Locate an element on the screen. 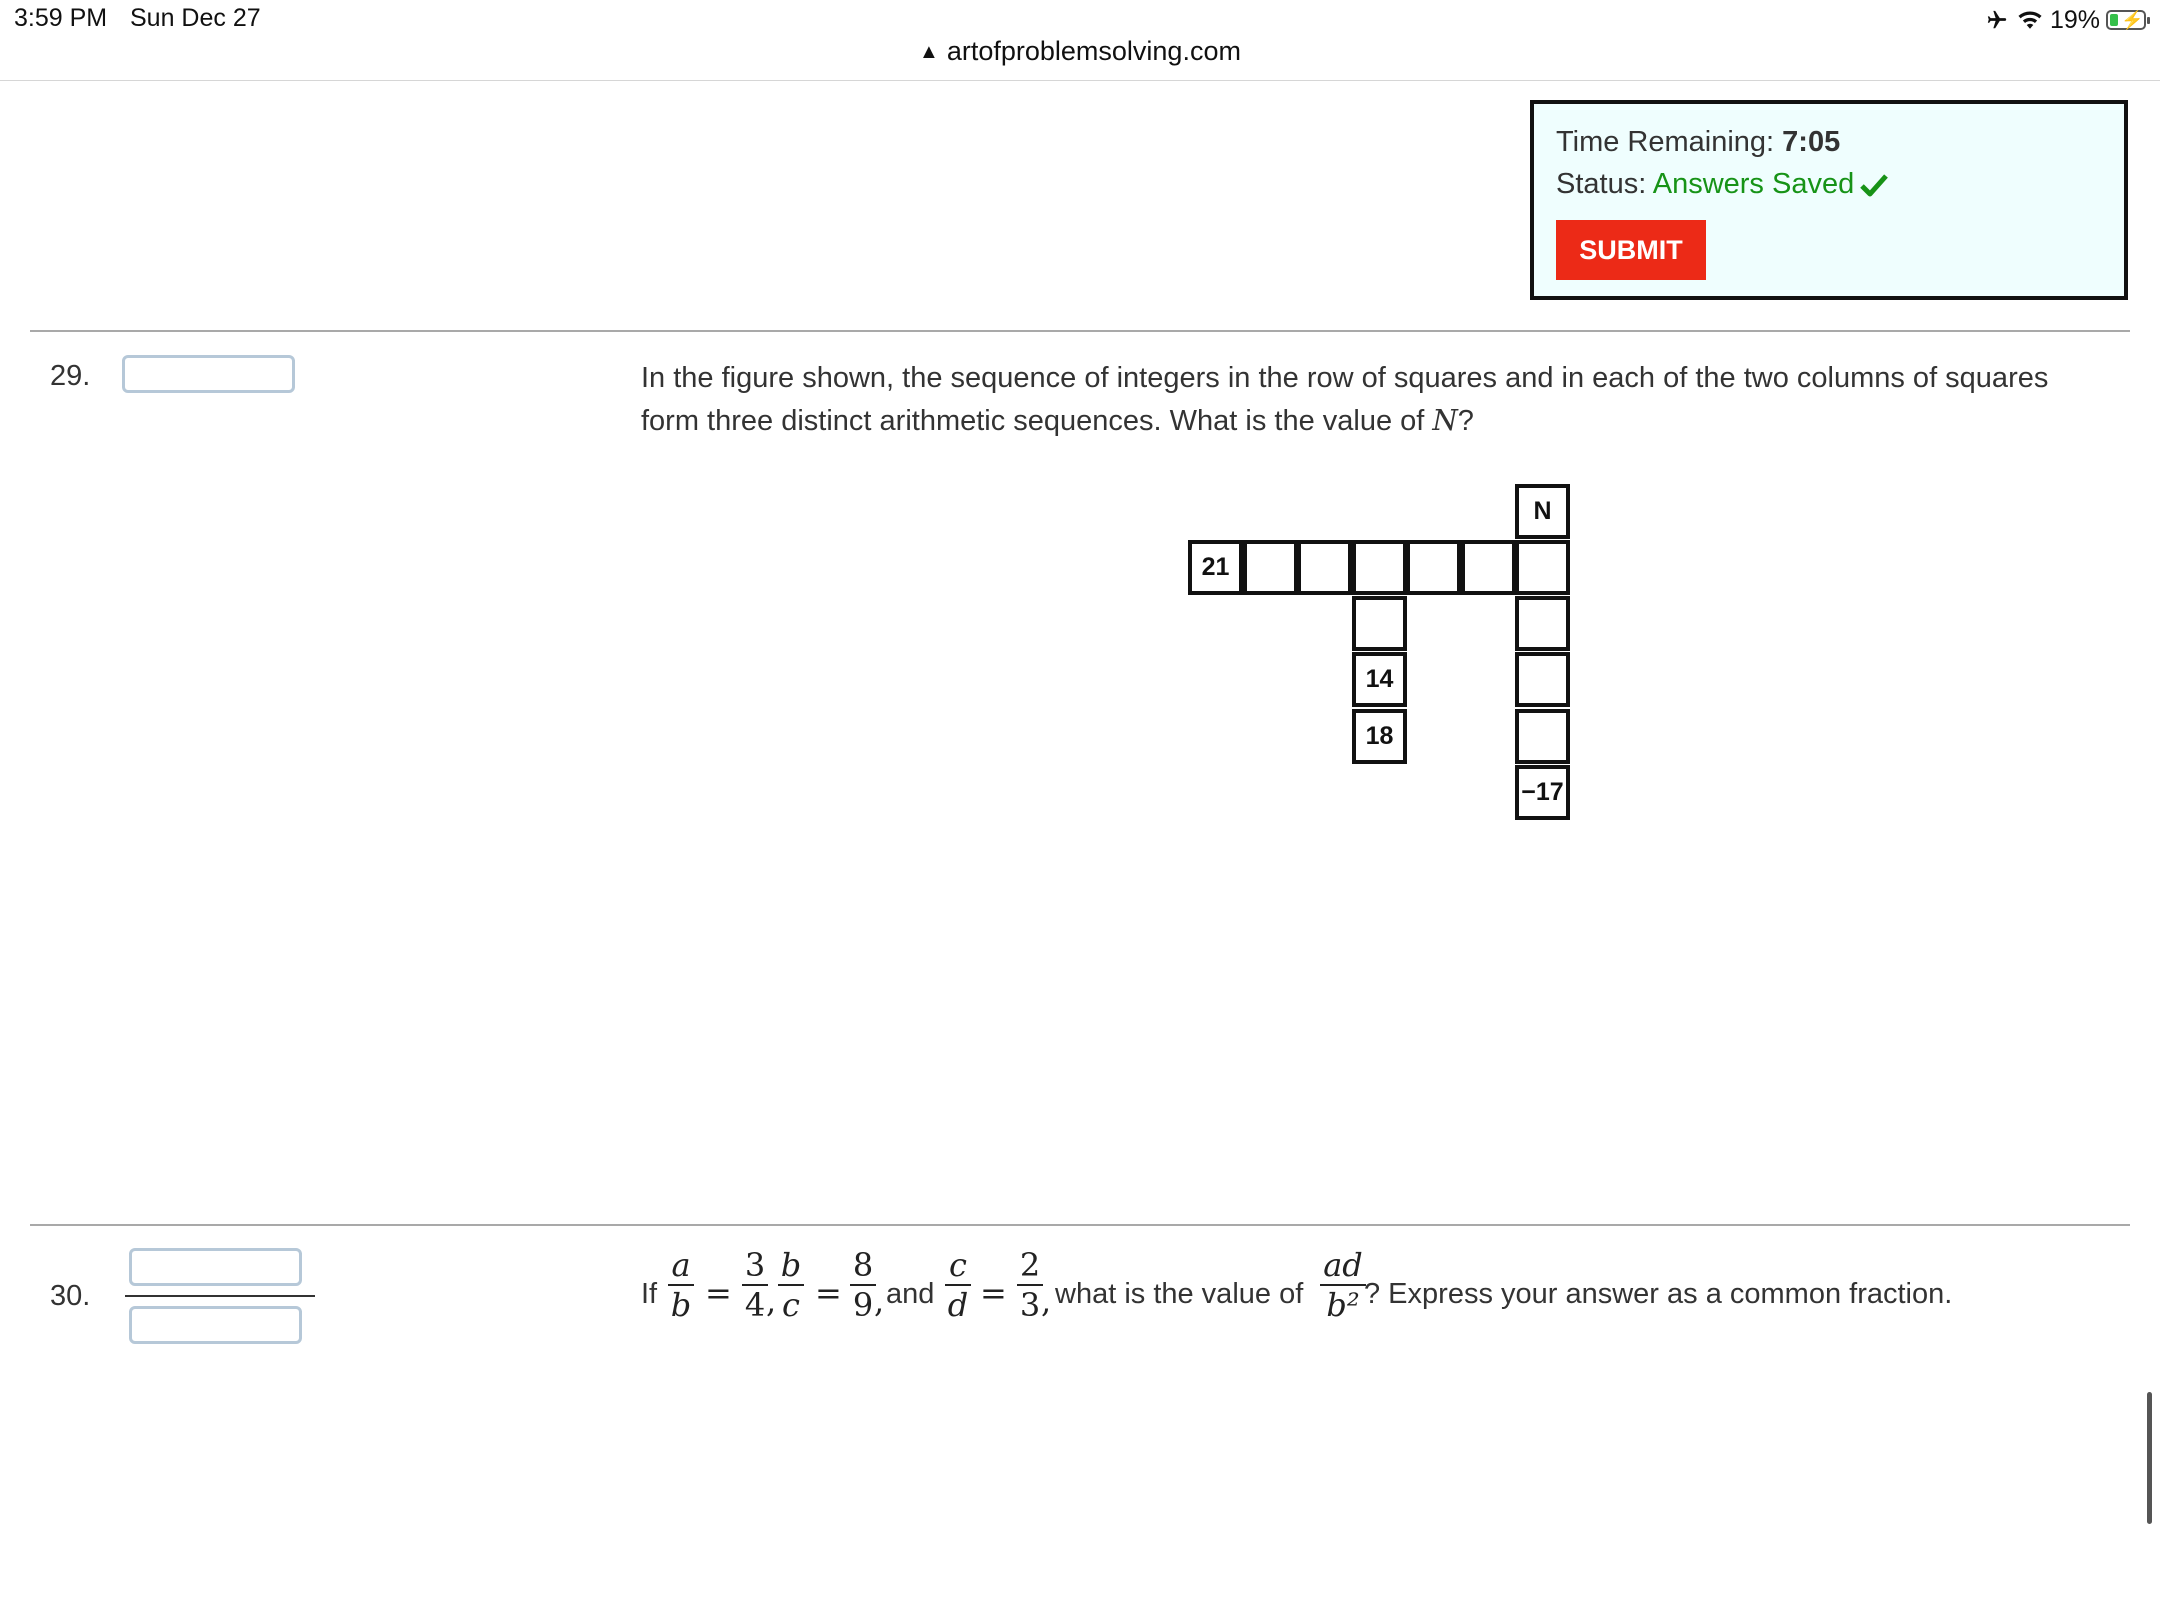  fraction-numerator: ad is located at coordinates (1343, 1265).